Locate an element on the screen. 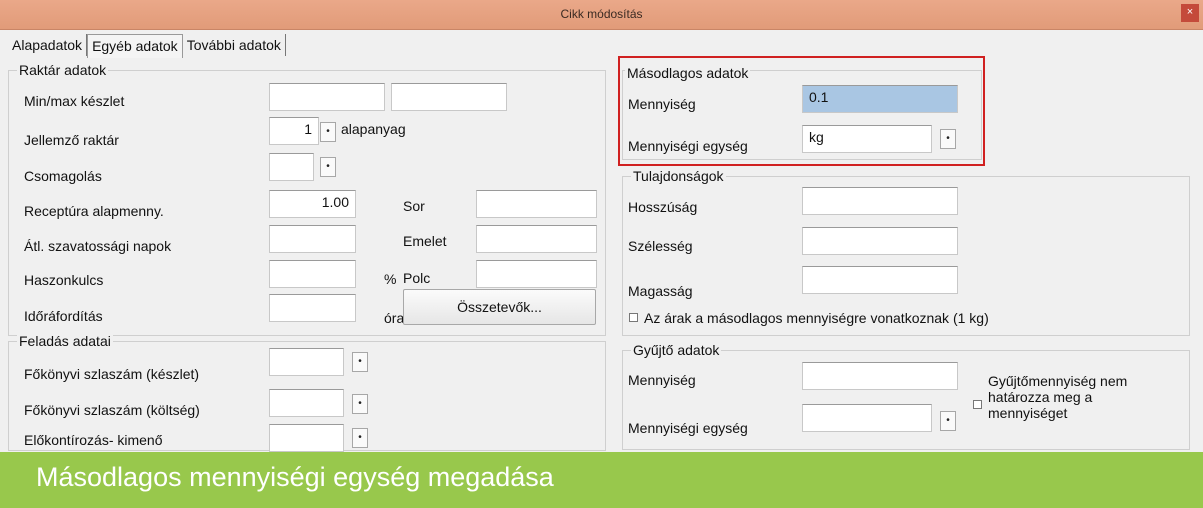 This screenshot has height=508, width=1203. window-title: Cikk módosítás is located at coordinates (601, 14).